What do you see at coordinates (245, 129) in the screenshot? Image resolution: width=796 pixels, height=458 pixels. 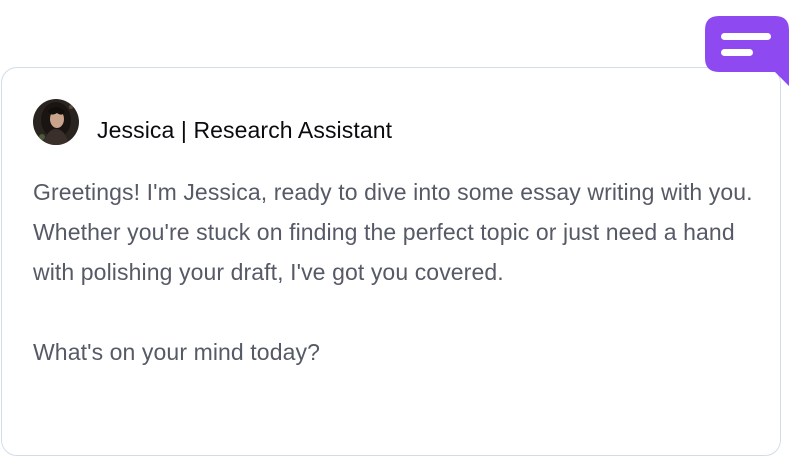 I see `author-name: Jessica | Research Assistant` at bounding box center [245, 129].